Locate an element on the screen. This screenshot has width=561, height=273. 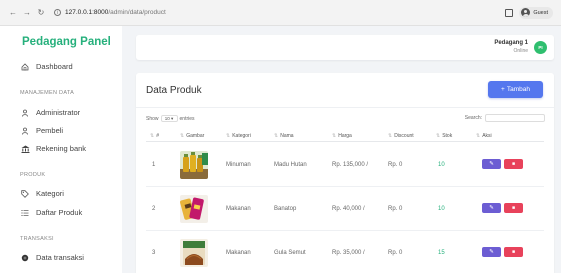
sidebar-item-administrator: Administrator is located at coordinates (50, 112).